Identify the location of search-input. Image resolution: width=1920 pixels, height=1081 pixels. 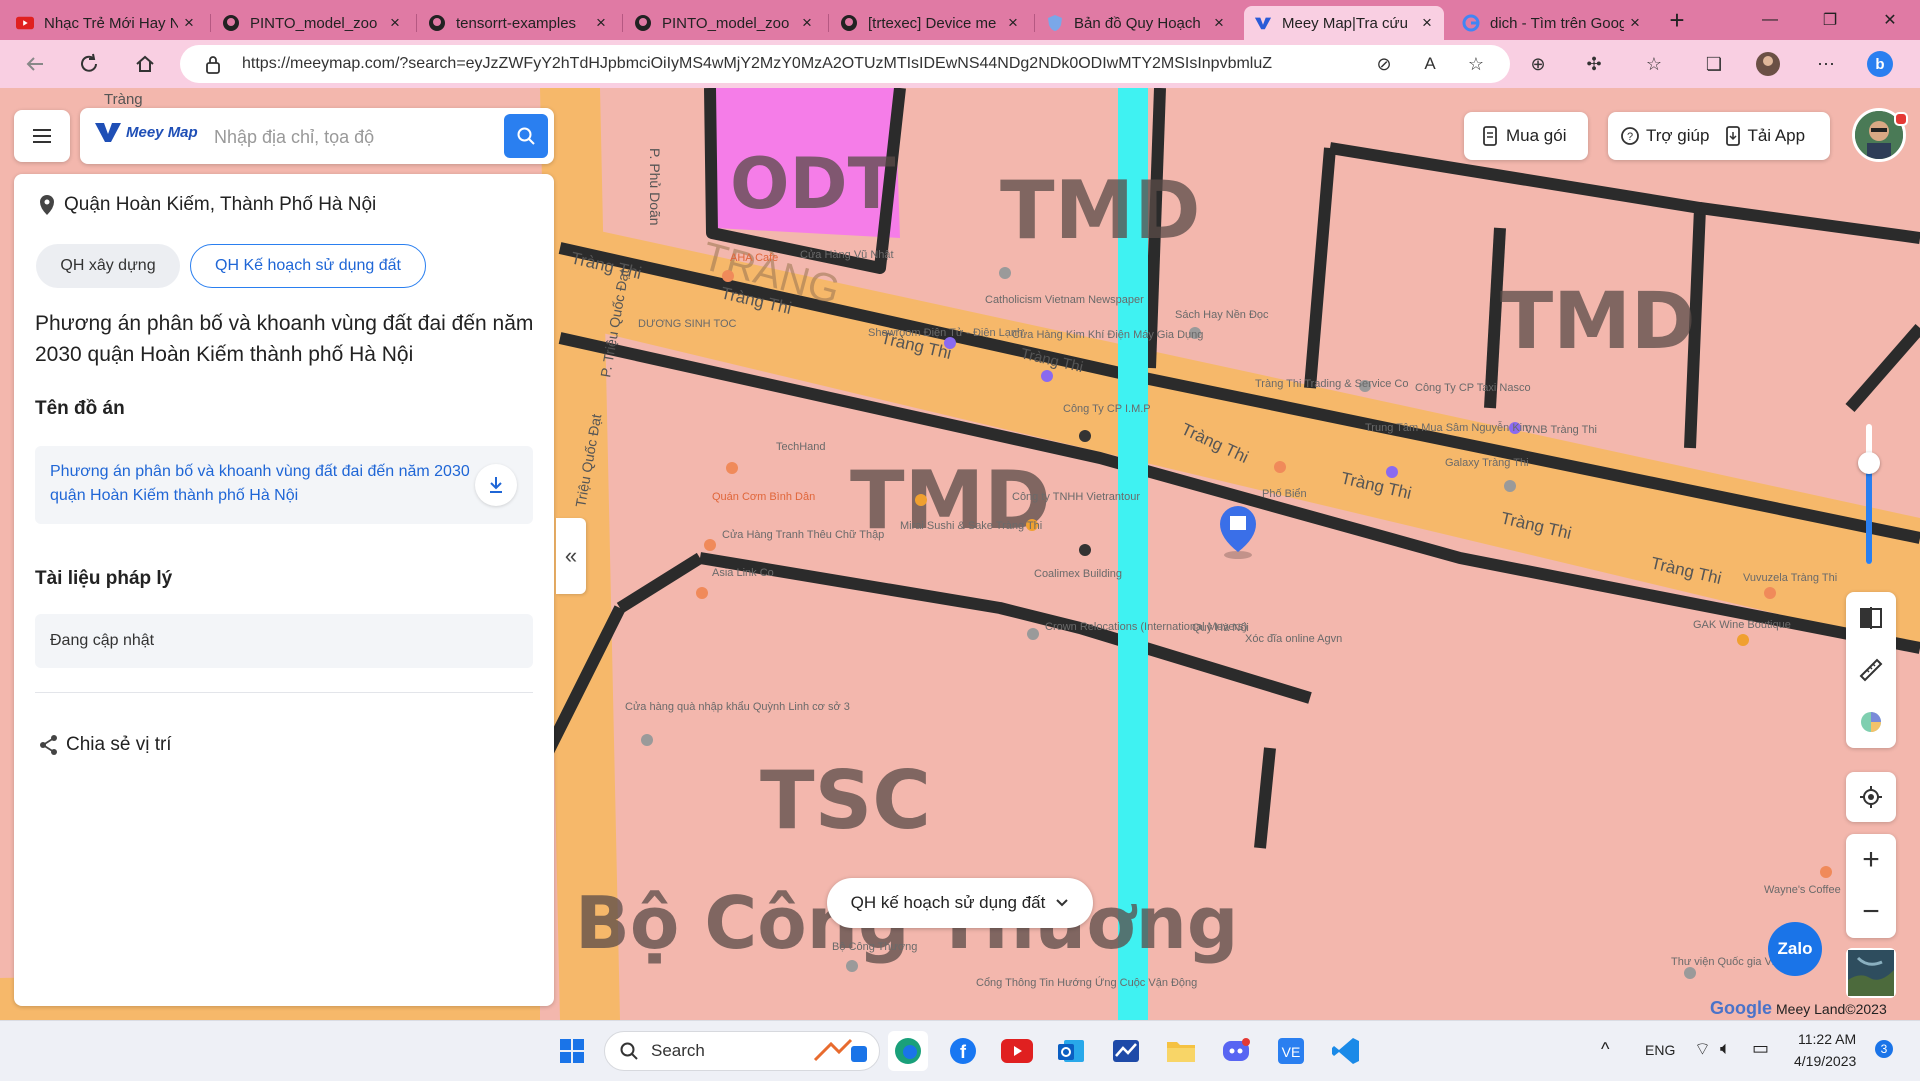
(354, 137).